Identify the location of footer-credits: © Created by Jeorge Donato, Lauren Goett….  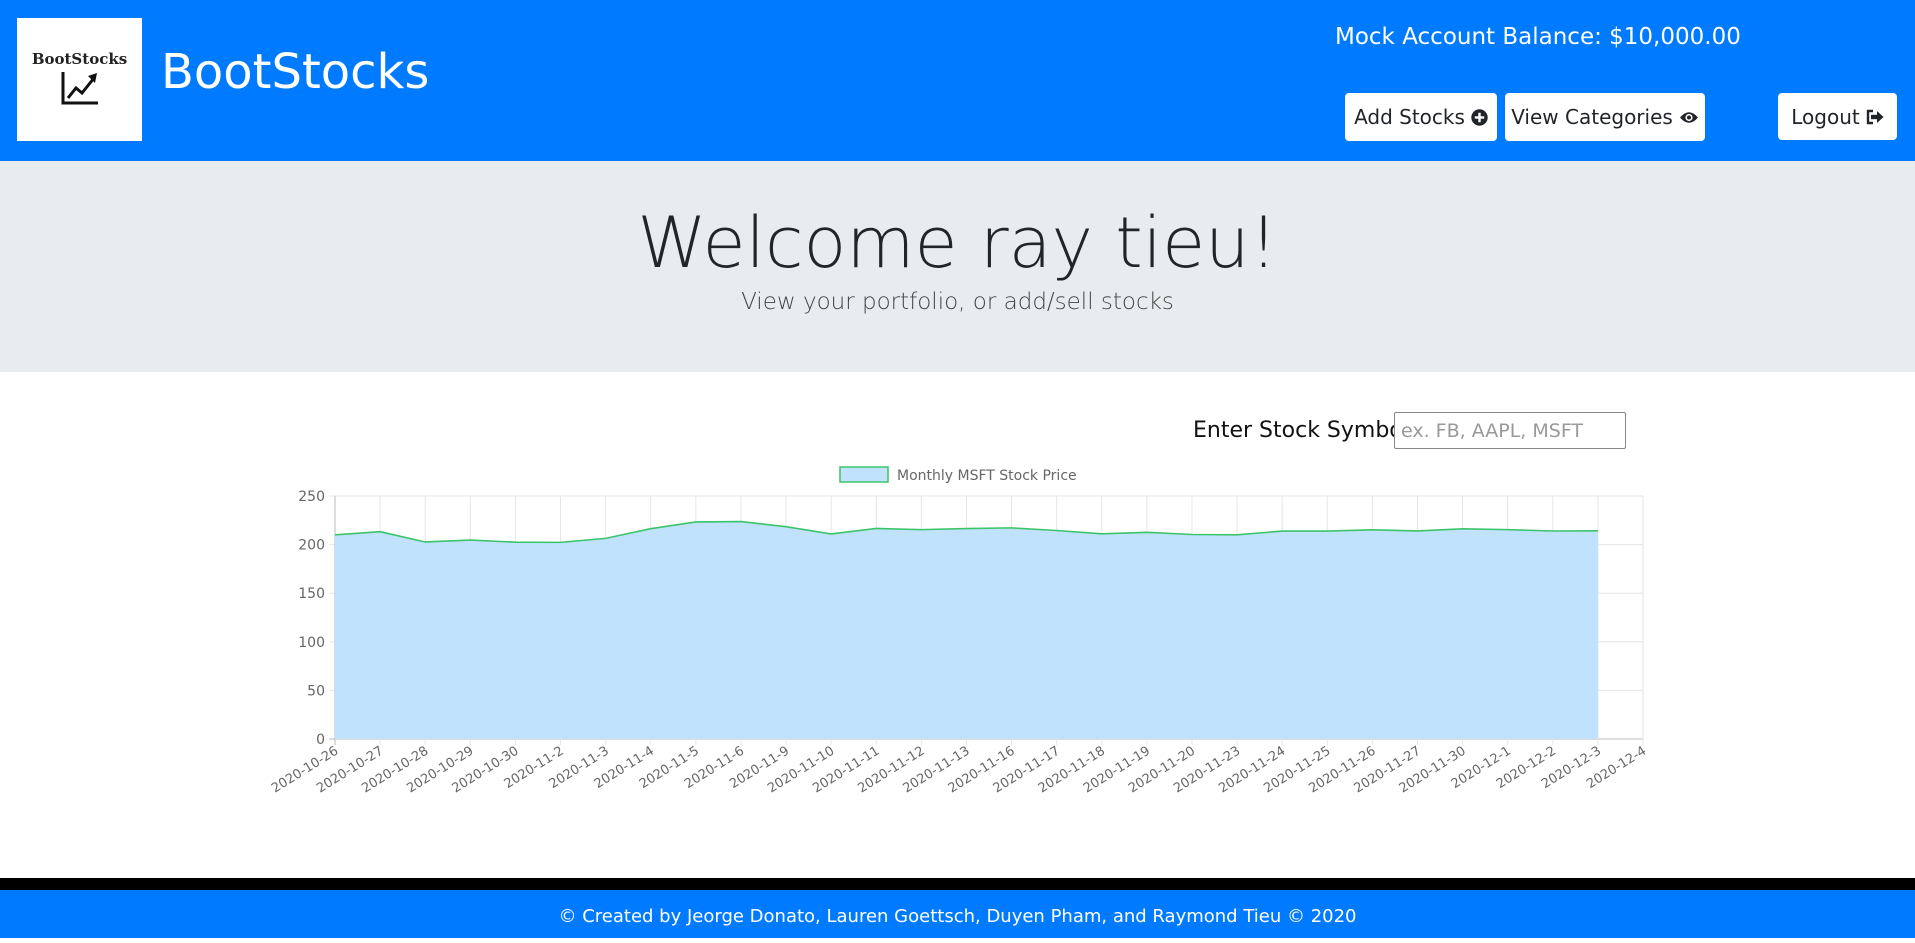
(957, 916).